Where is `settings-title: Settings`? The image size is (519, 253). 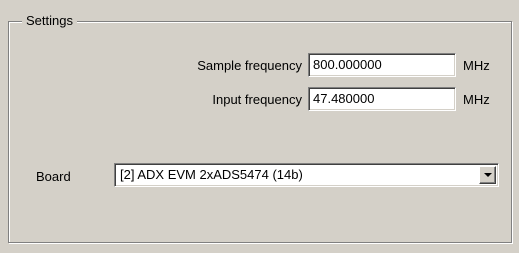 settings-title: Settings is located at coordinates (49, 21).